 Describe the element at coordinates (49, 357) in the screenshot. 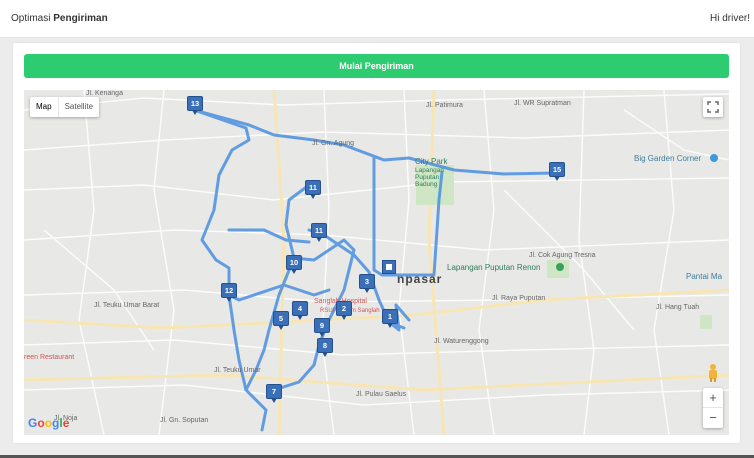

I see `place-restaurant: reen Restaurant` at that location.